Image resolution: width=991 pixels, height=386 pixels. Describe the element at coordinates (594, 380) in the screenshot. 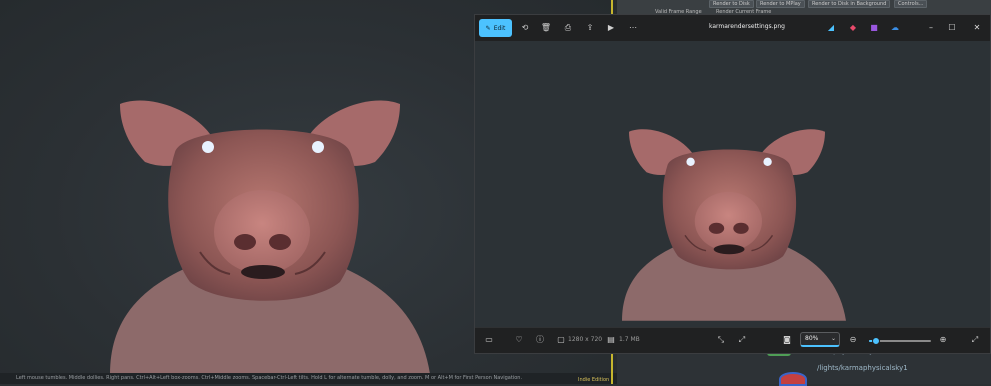

I see `edition-label: Indie Edition` at that location.